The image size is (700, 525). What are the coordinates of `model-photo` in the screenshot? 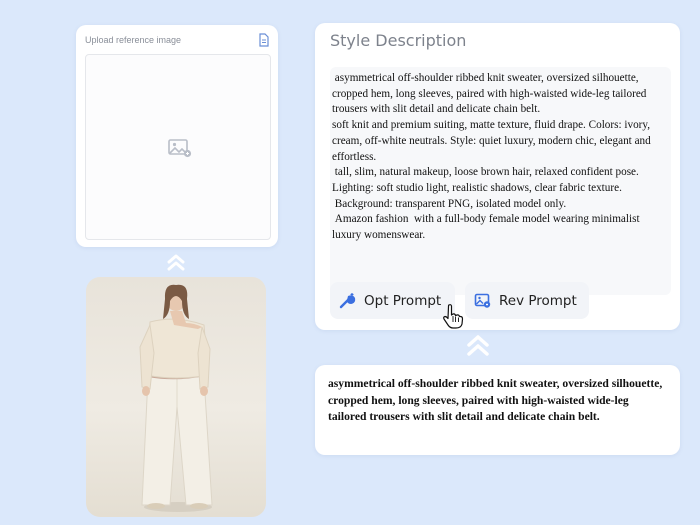 It's located at (176, 397).